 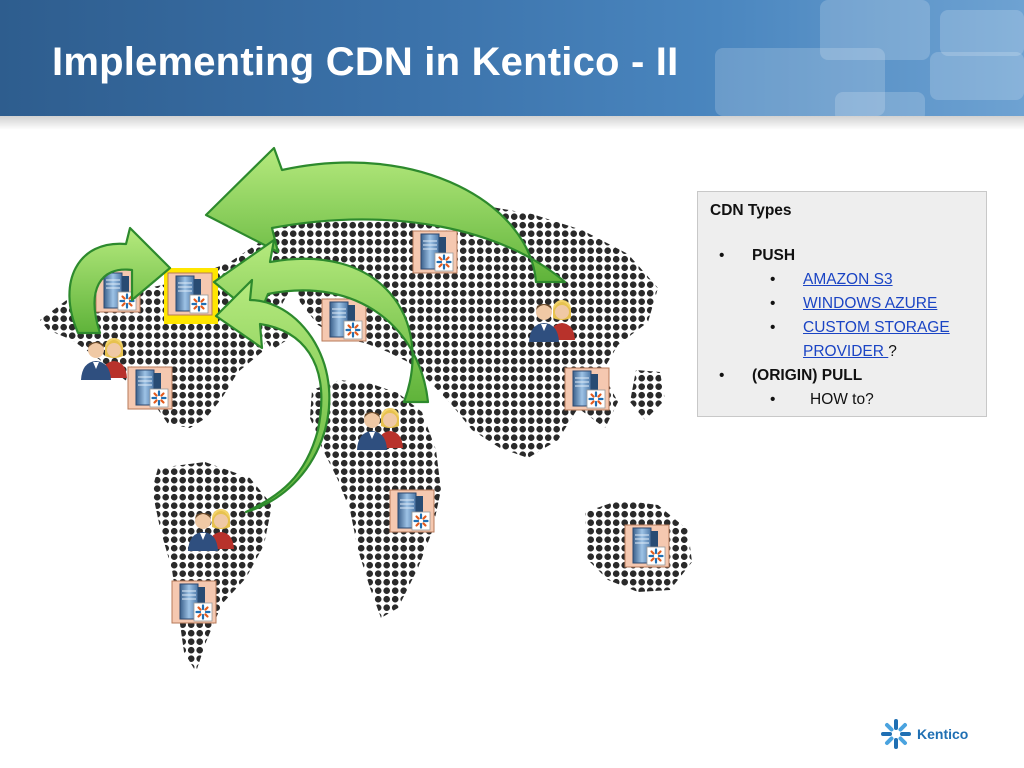 I want to click on push-option-custom: CUSTOM STORAGE PROVIDER ?, so click(x=842, y=340).